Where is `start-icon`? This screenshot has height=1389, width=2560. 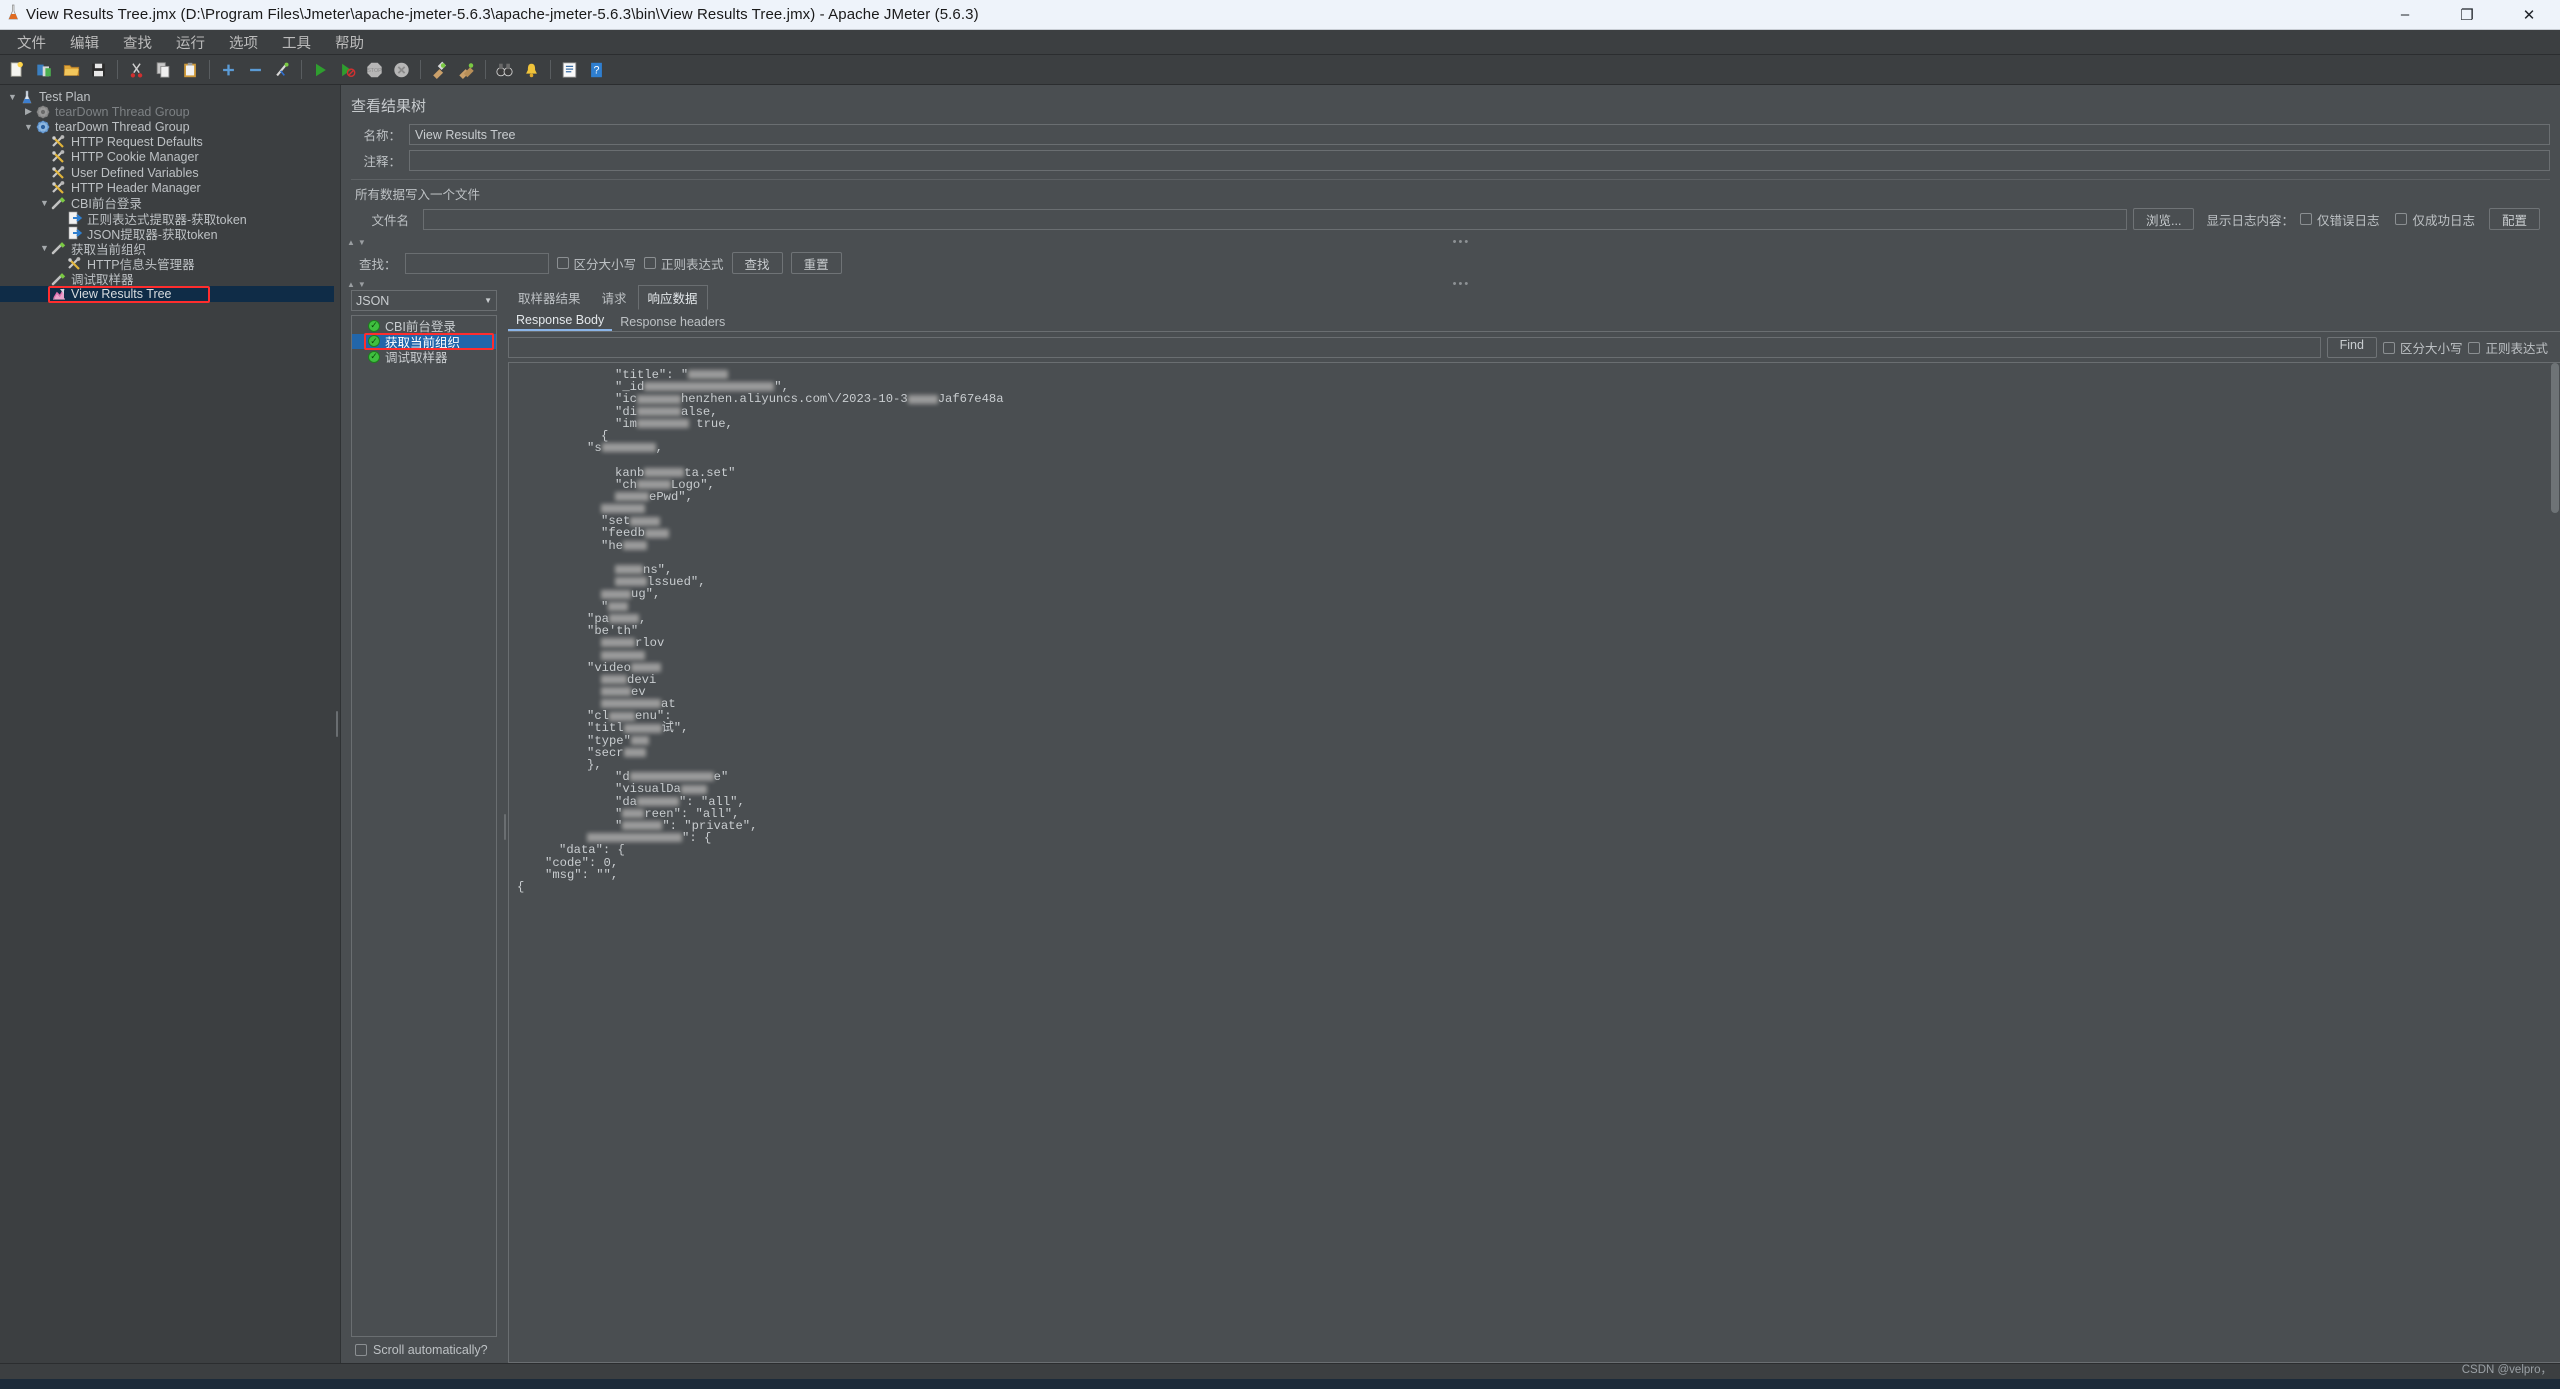 start-icon is located at coordinates (320, 70).